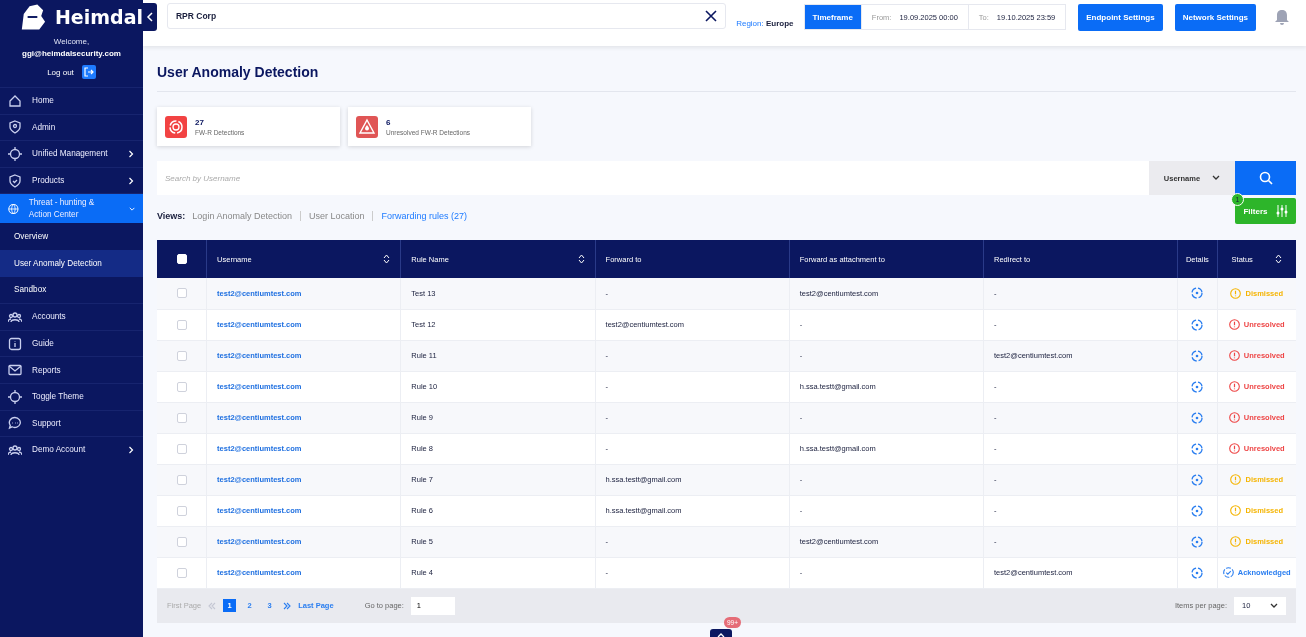 This screenshot has width=1306, height=637. I want to click on stat-value: 27, so click(200, 122).